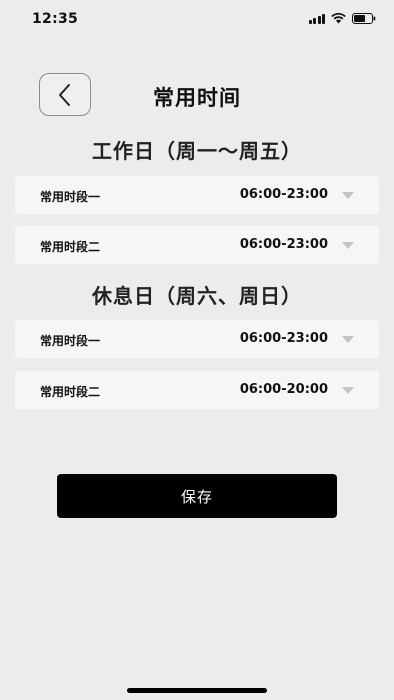  I want to click on workday-time-slot-2: 常用时段二 06:00-23:00, so click(197, 245).